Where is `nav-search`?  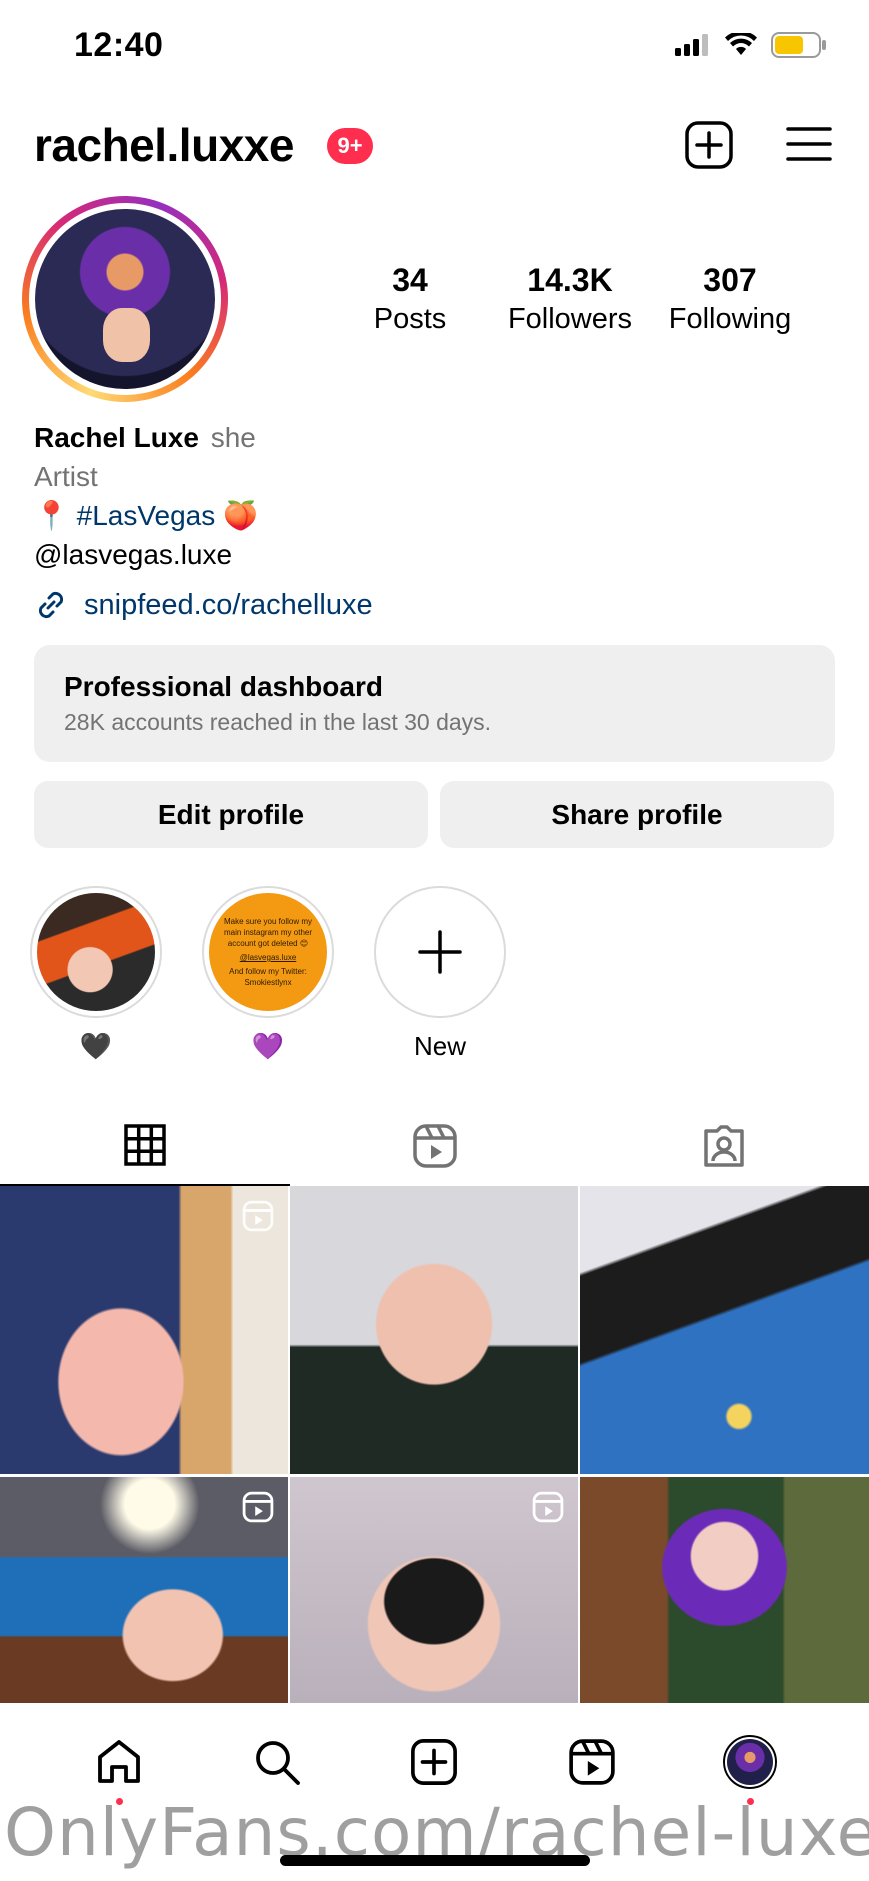
nav-search is located at coordinates (277, 1762).